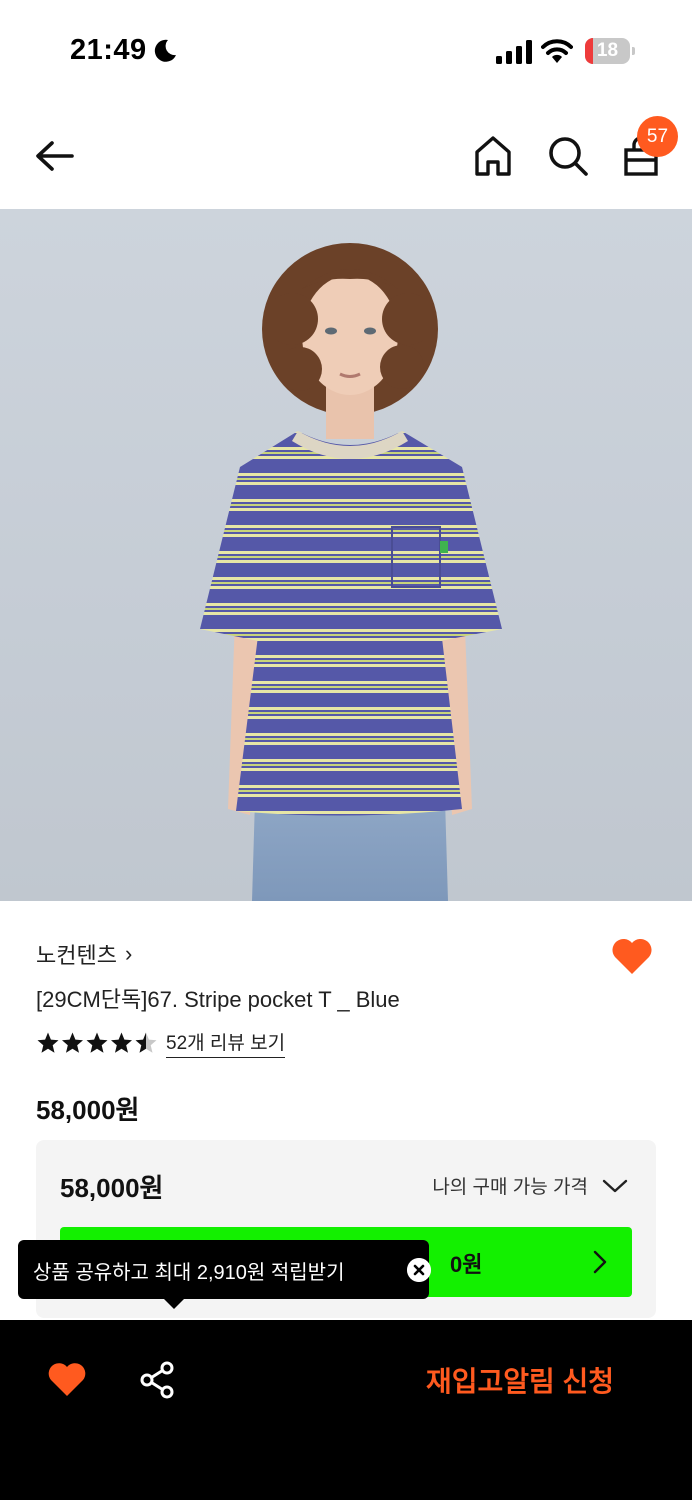  What do you see at coordinates (56, 156) in the screenshot?
I see `arrow-left-icon` at bounding box center [56, 156].